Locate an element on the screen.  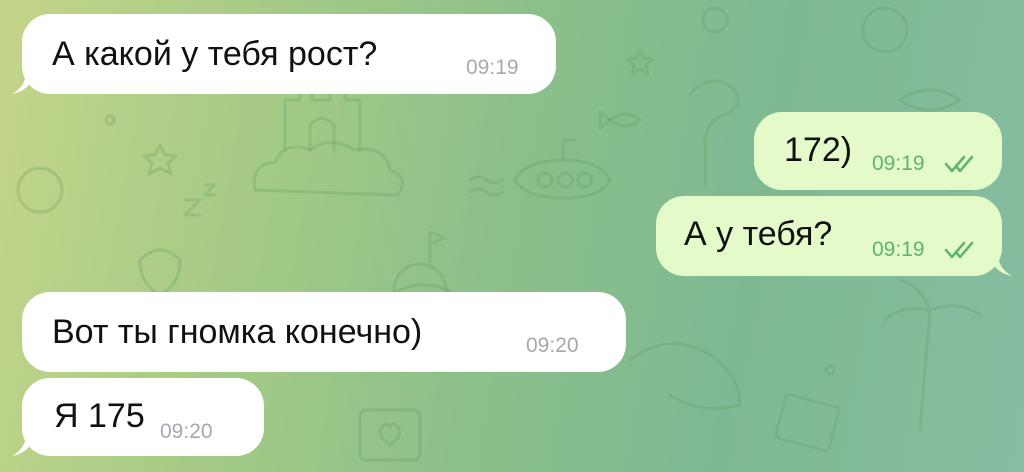
message-bubble-incoming: А какой у тебя рост? 09:19 is located at coordinates (284, 54).